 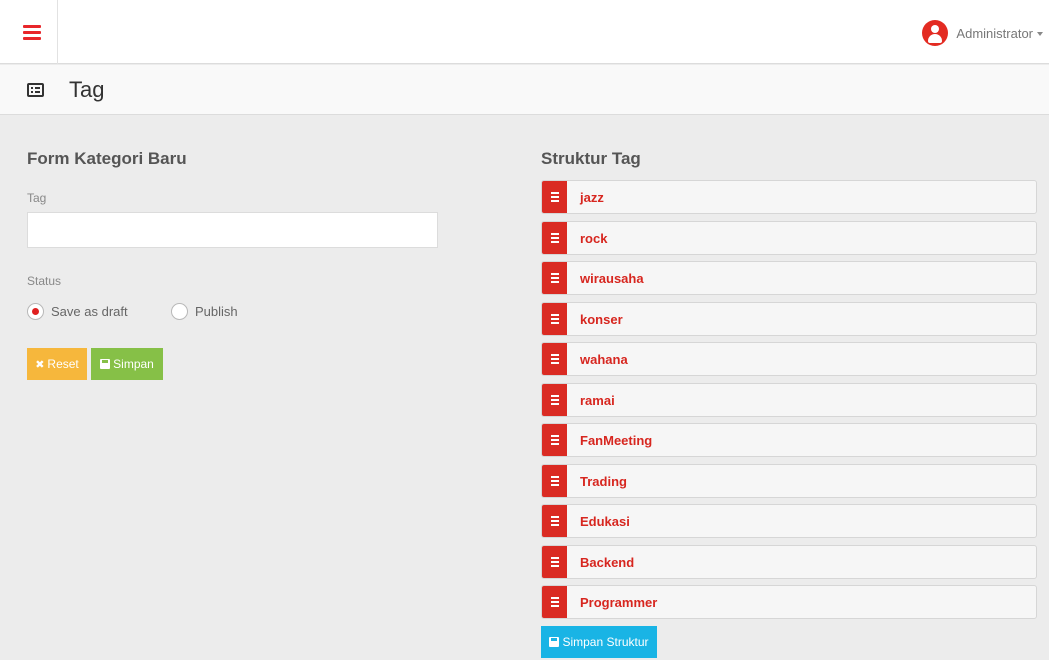 I want to click on top-navbar: Administrator, so click(x=524, y=32).